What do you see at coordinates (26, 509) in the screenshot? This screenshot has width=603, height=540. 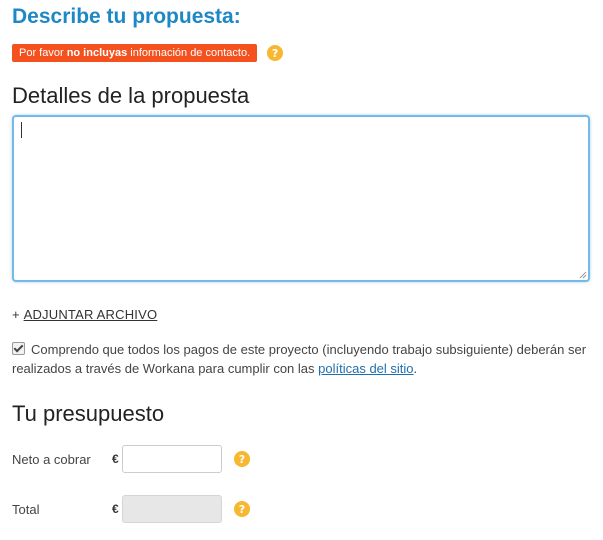 I see `total-label: Total` at bounding box center [26, 509].